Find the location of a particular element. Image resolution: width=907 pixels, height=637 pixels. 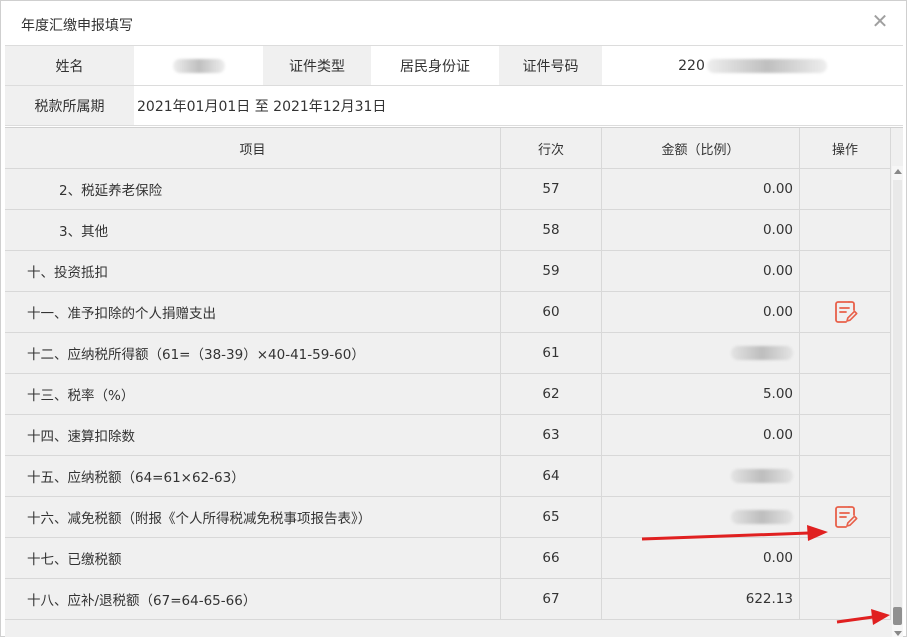

dialog-title: 年度汇缴申报填写 is located at coordinates (77, 26).